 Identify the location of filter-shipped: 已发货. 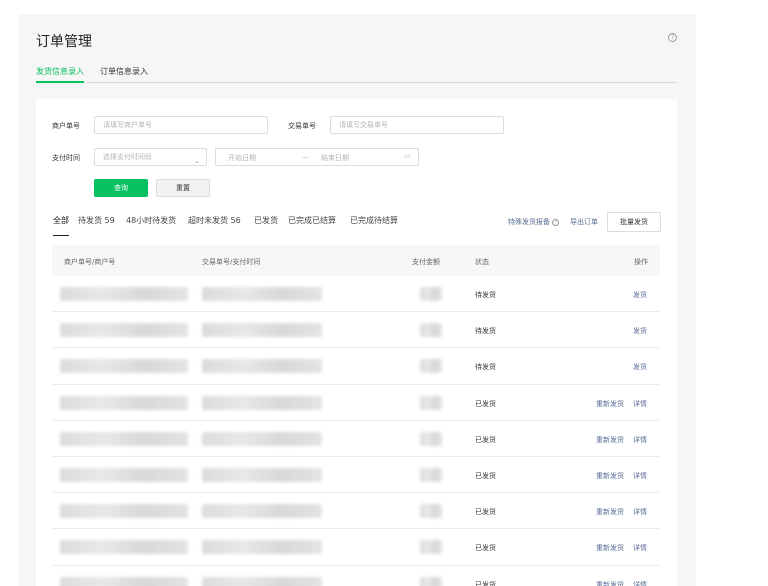
(266, 220).